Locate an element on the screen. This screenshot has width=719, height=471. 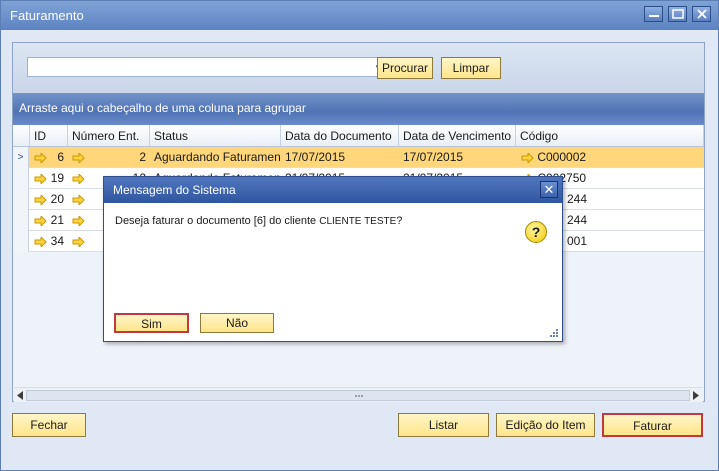
bill-button: Faturar is located at coordinates (652, 425).